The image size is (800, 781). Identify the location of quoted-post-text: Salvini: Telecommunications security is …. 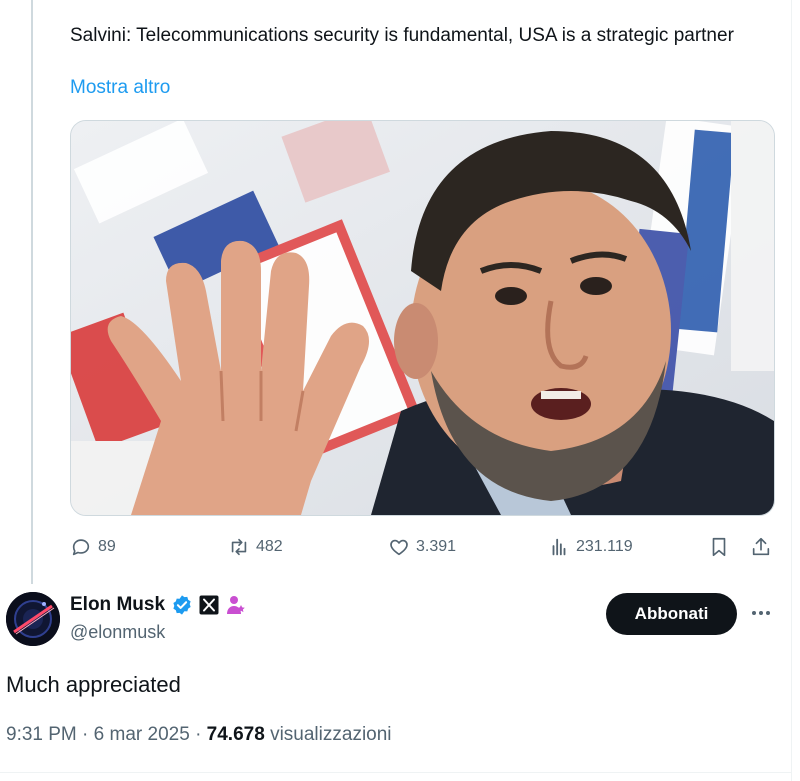
(402, 35).